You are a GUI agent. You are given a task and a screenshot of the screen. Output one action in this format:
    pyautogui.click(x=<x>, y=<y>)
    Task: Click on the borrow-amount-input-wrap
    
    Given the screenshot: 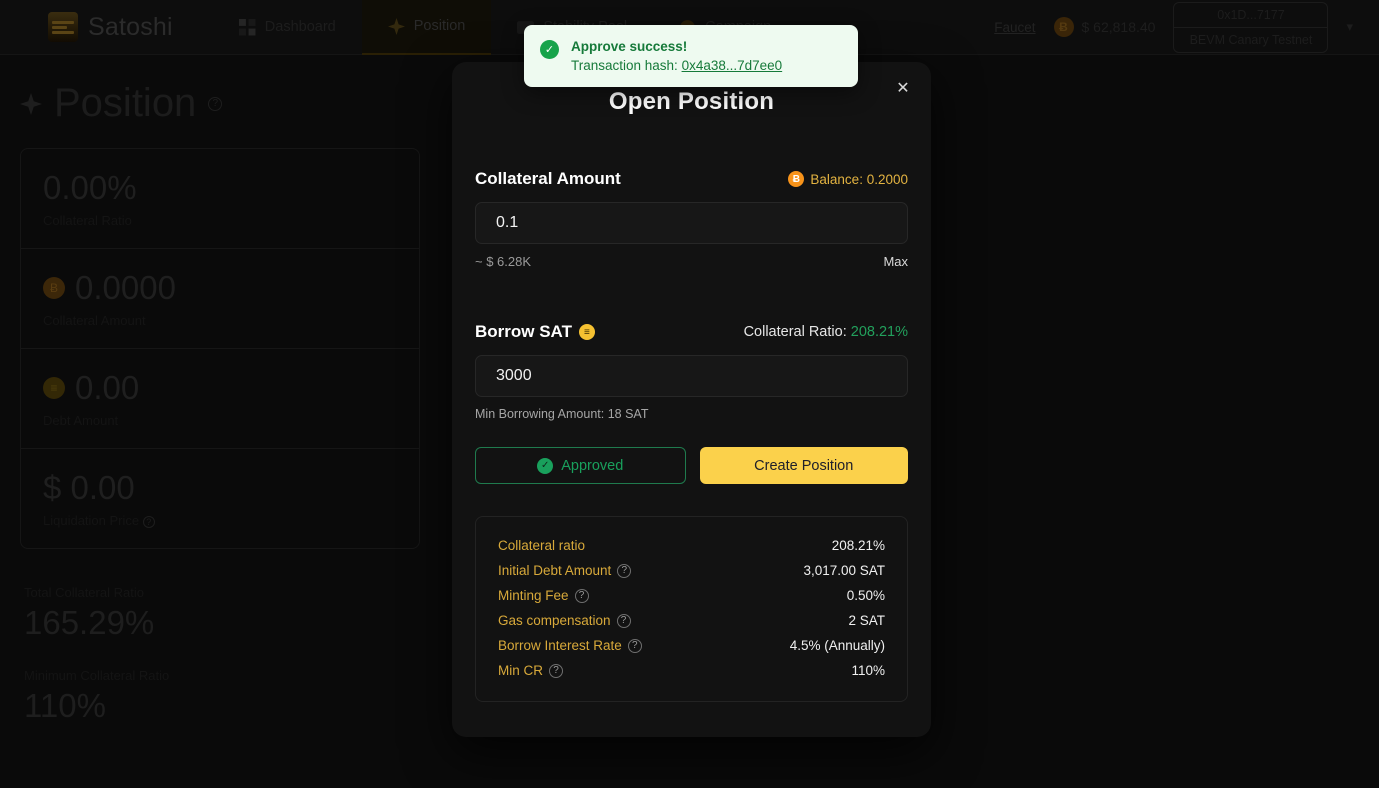 What is the action you would take?
    pyautogui.click(x=691, y=376)
    